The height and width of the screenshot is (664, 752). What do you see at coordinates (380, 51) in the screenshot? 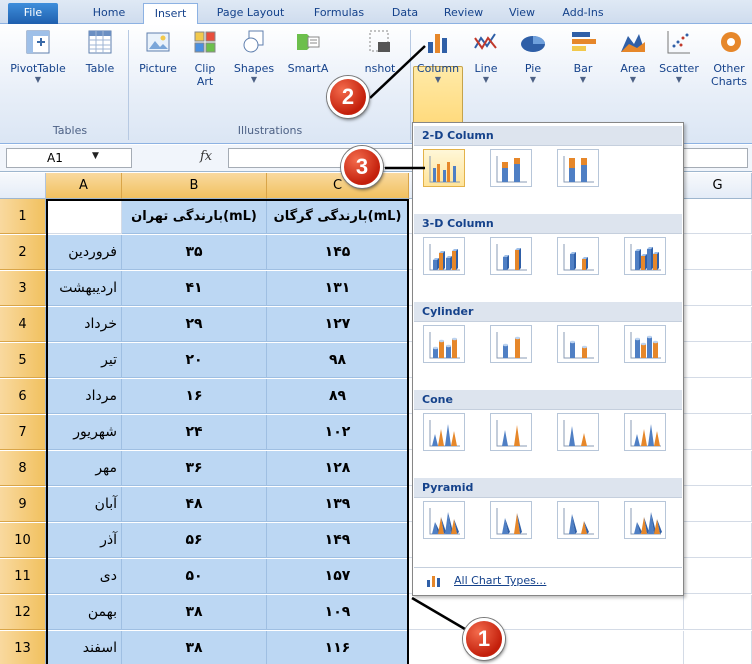
I see `screenshot-button: nshot` at bounding box center [380, 51].